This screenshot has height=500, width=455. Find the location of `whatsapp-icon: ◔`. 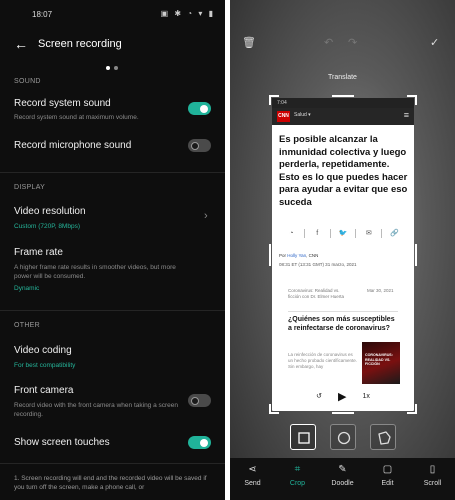

whatsapp-icon: ◔ is located at coordinates (291, 233).